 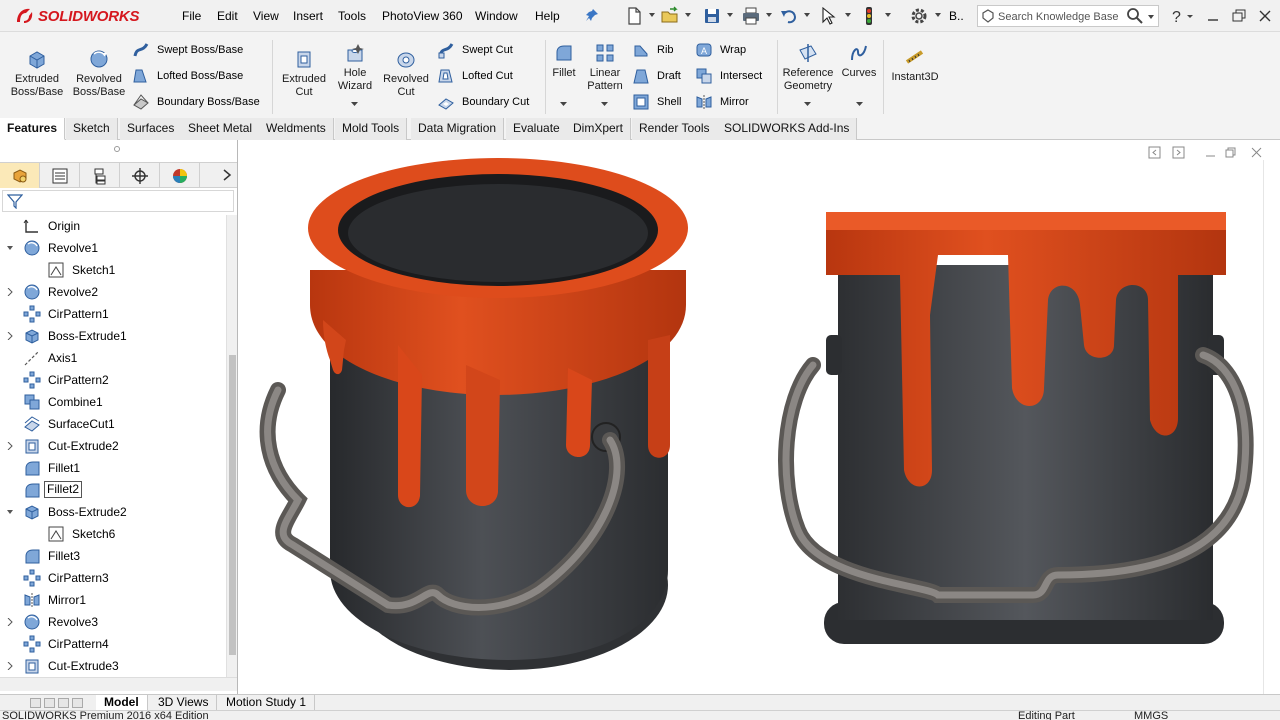 I want to click on wrap-button: A Wrap, so click(x=720, y=50).